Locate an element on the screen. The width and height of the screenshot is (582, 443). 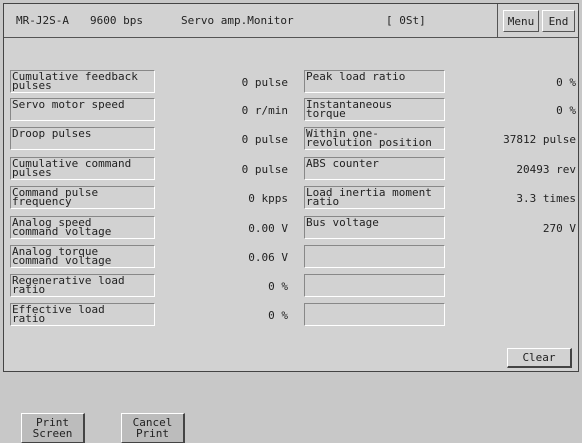
left-monitor-label: Analog speed command voltage is located at coordinates (82, 227).